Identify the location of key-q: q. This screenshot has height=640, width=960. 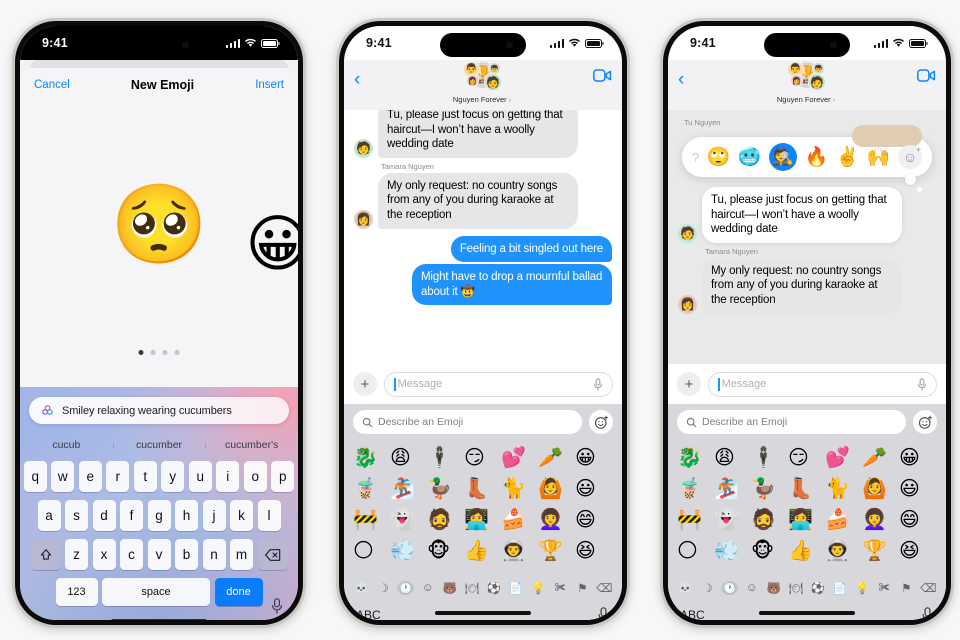
(35, 476).